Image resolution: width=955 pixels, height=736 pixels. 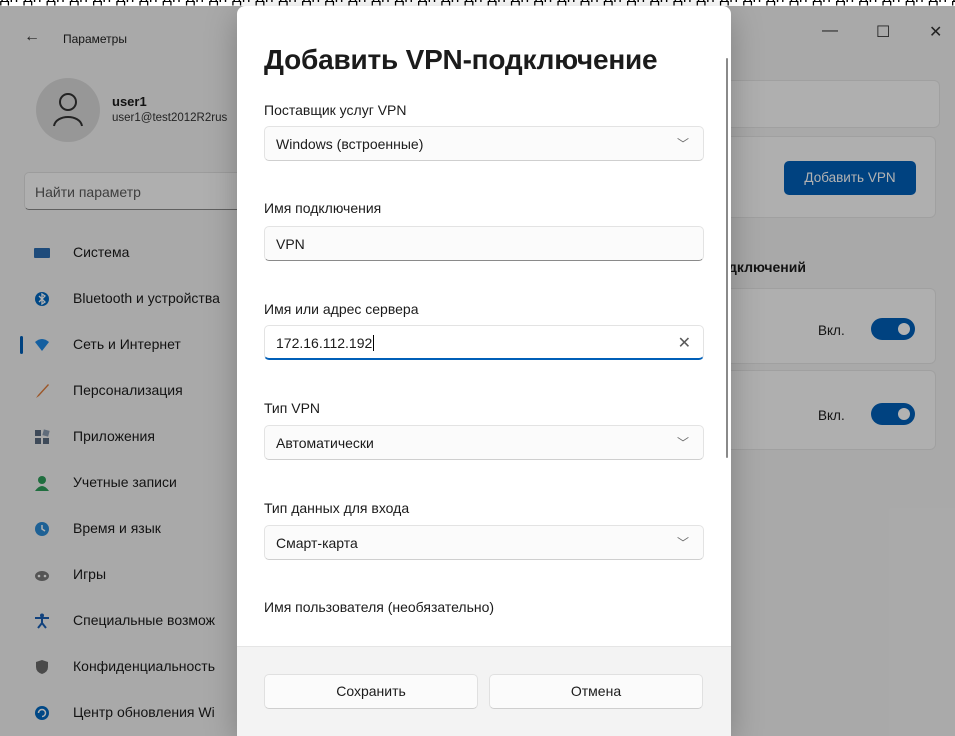 What do you see at coordinates (484, 542) in the screenshot?
I see `signin-type-dropdown: Смарт-карта ﹀` at bounding box center [484, 542].